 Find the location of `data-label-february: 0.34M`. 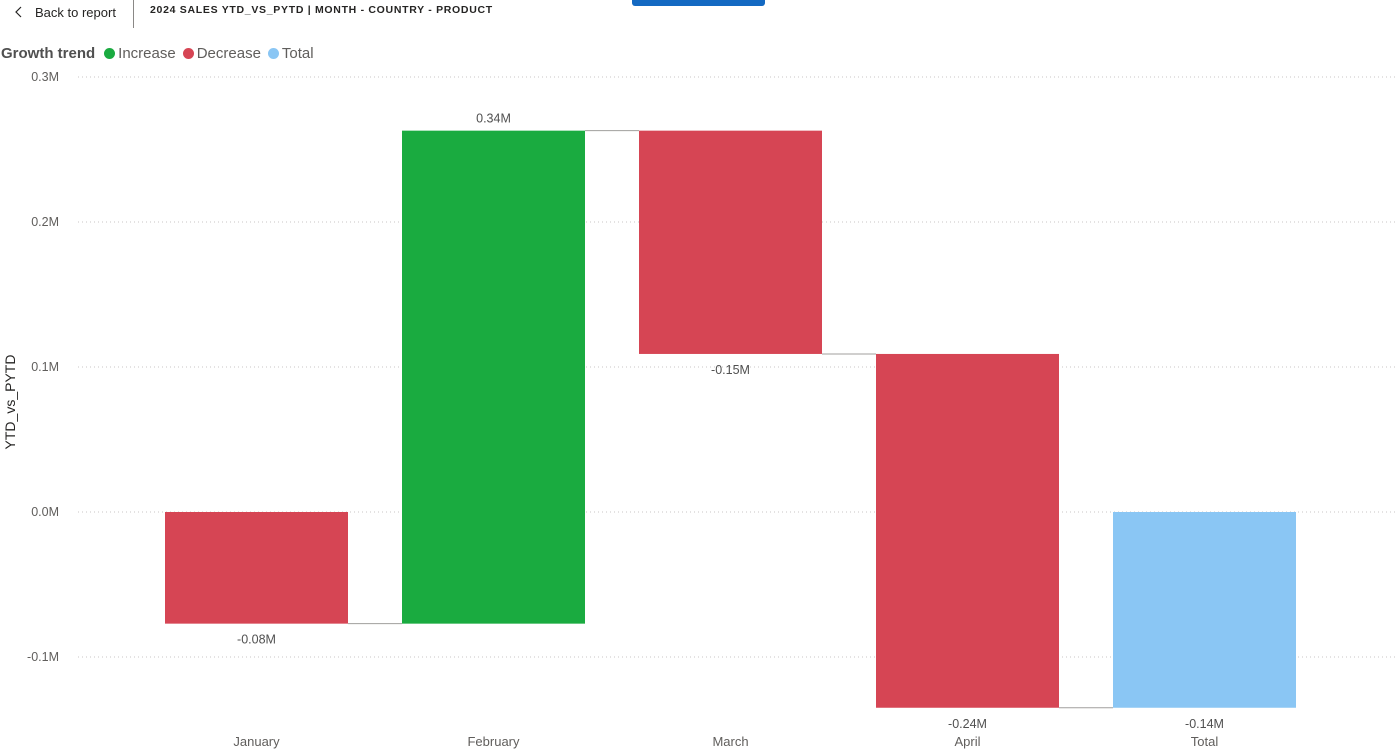

data-label-february: 0.34M is located at coordinates (493, 119).